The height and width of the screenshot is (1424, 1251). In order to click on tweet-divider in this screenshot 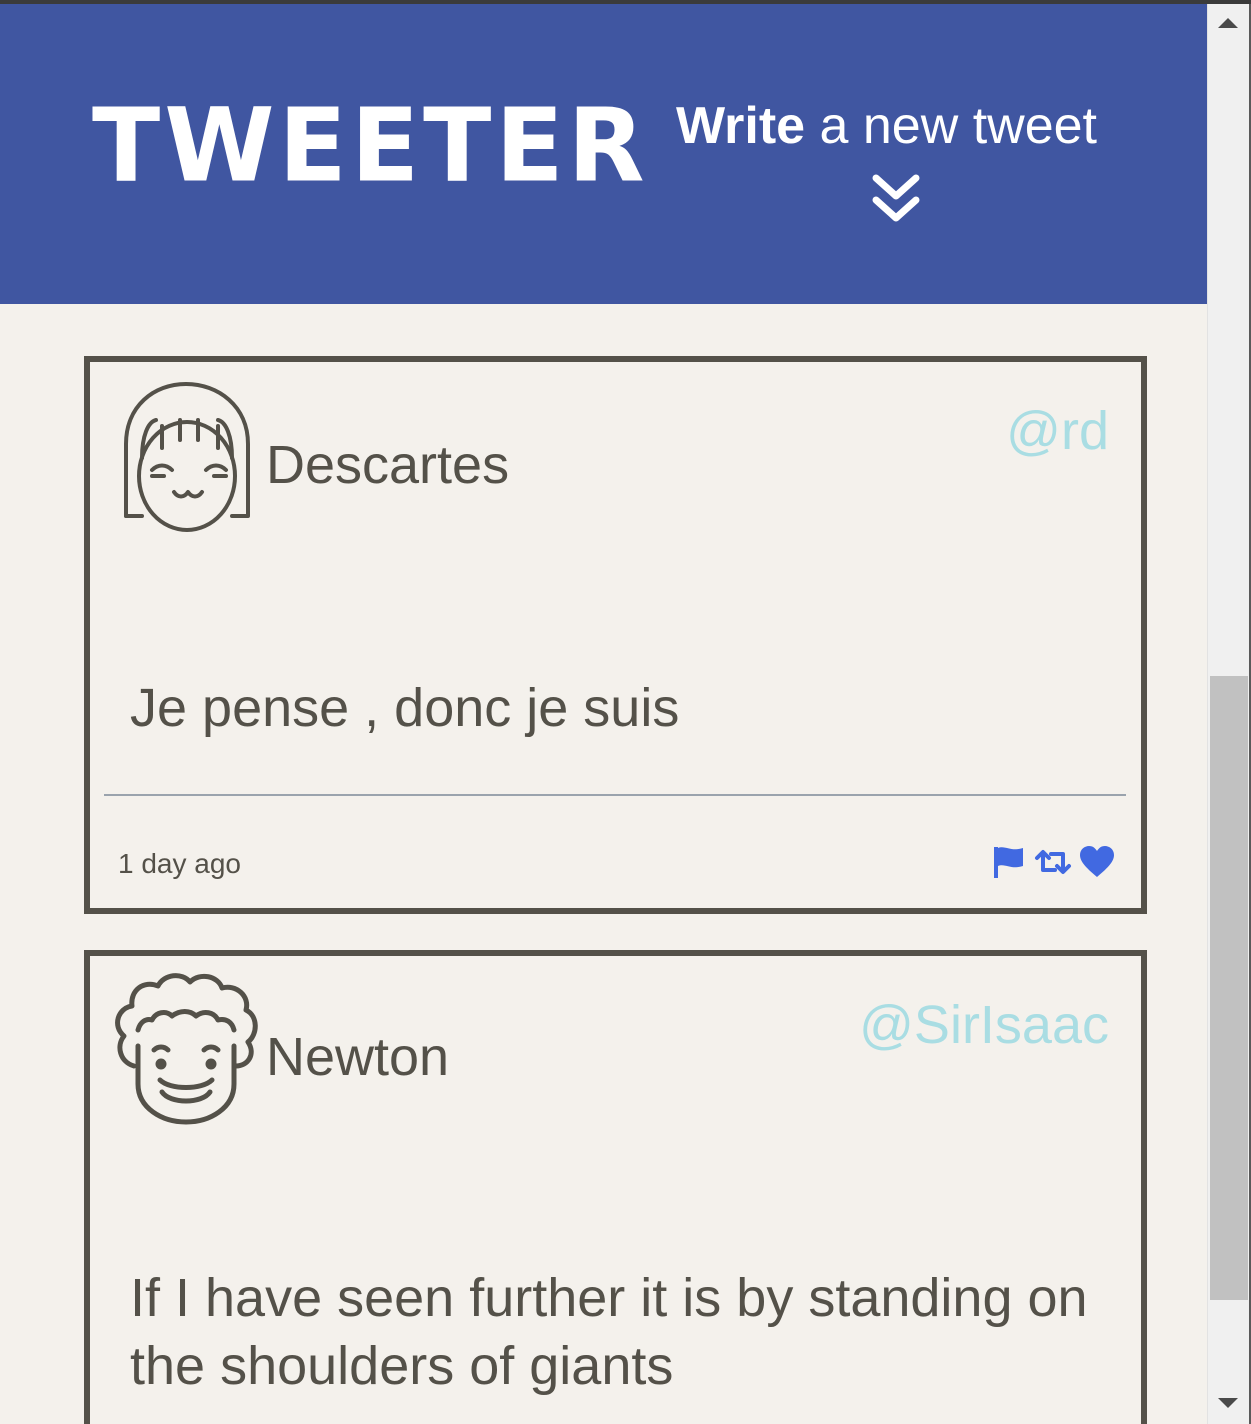, I will do `click(615, 795)`.